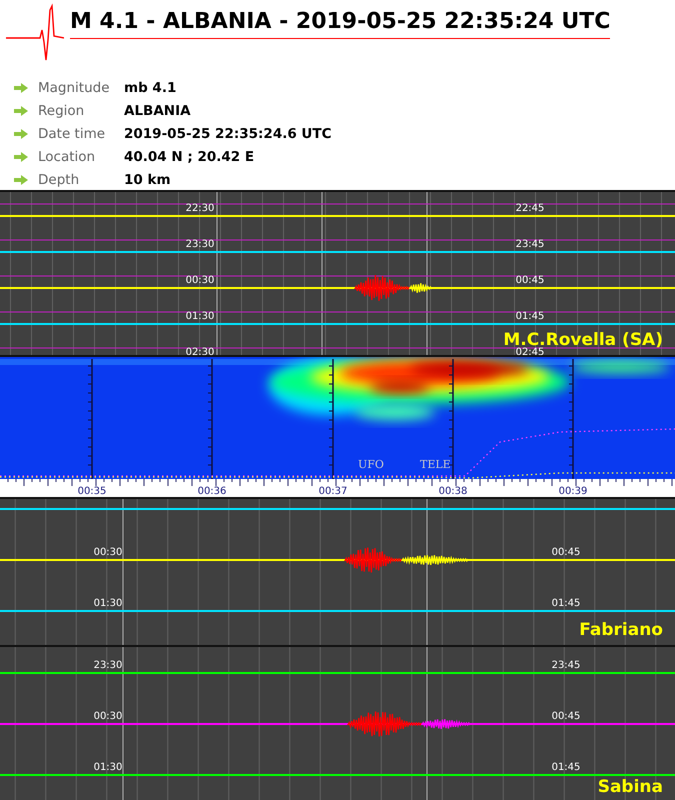 This screenshot has height=800, width=675. I want to click on time-label: 22:30, so click(200, 208).